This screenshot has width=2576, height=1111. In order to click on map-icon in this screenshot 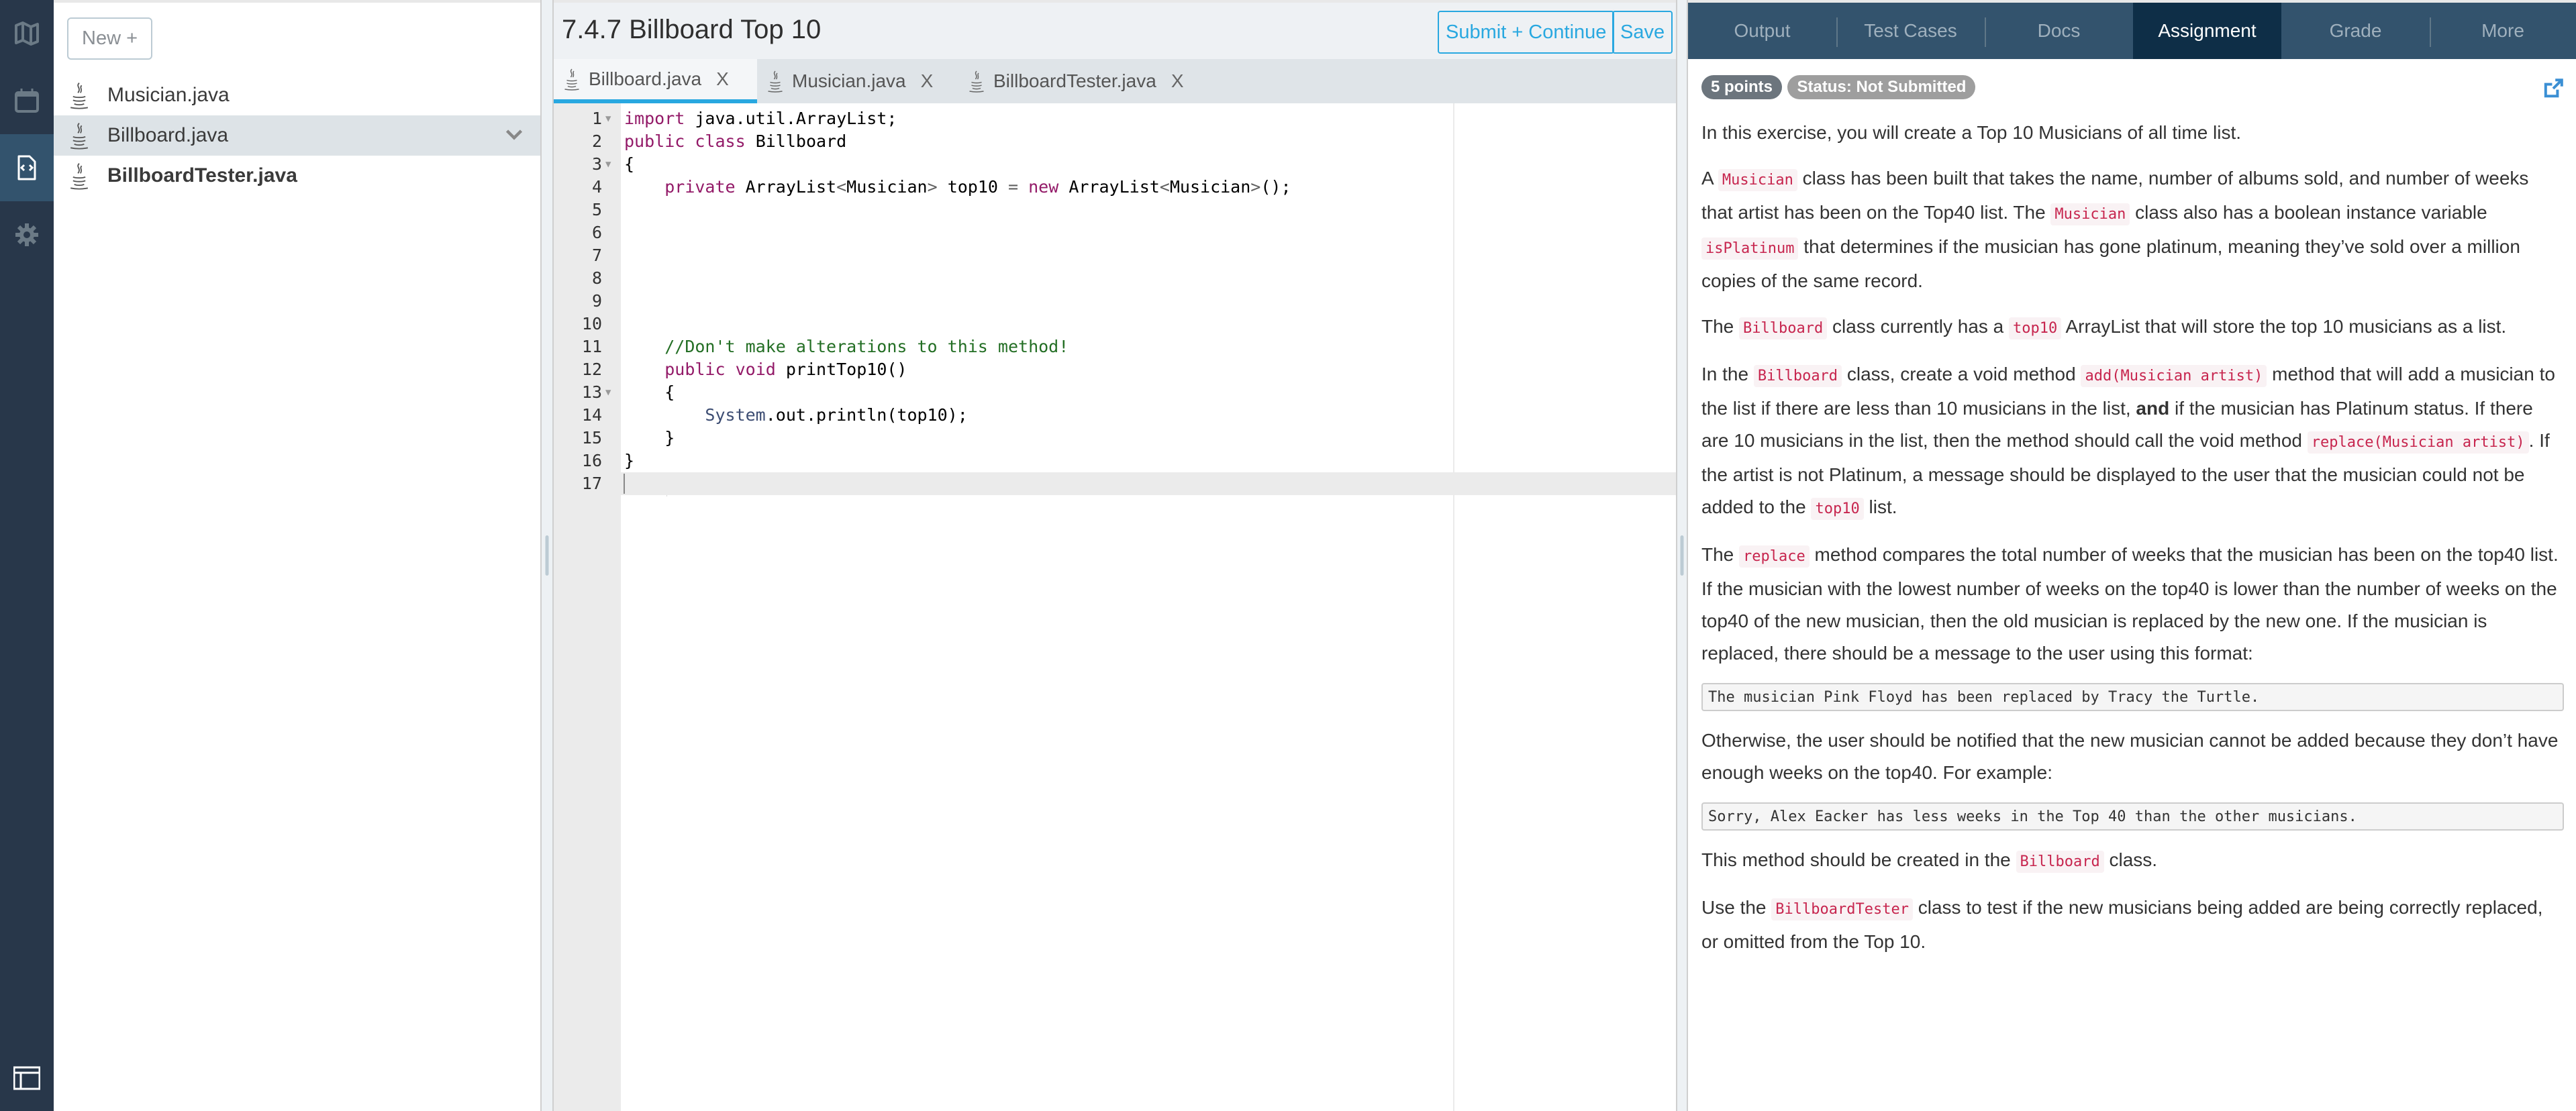, I will do `click(27, 33)`.